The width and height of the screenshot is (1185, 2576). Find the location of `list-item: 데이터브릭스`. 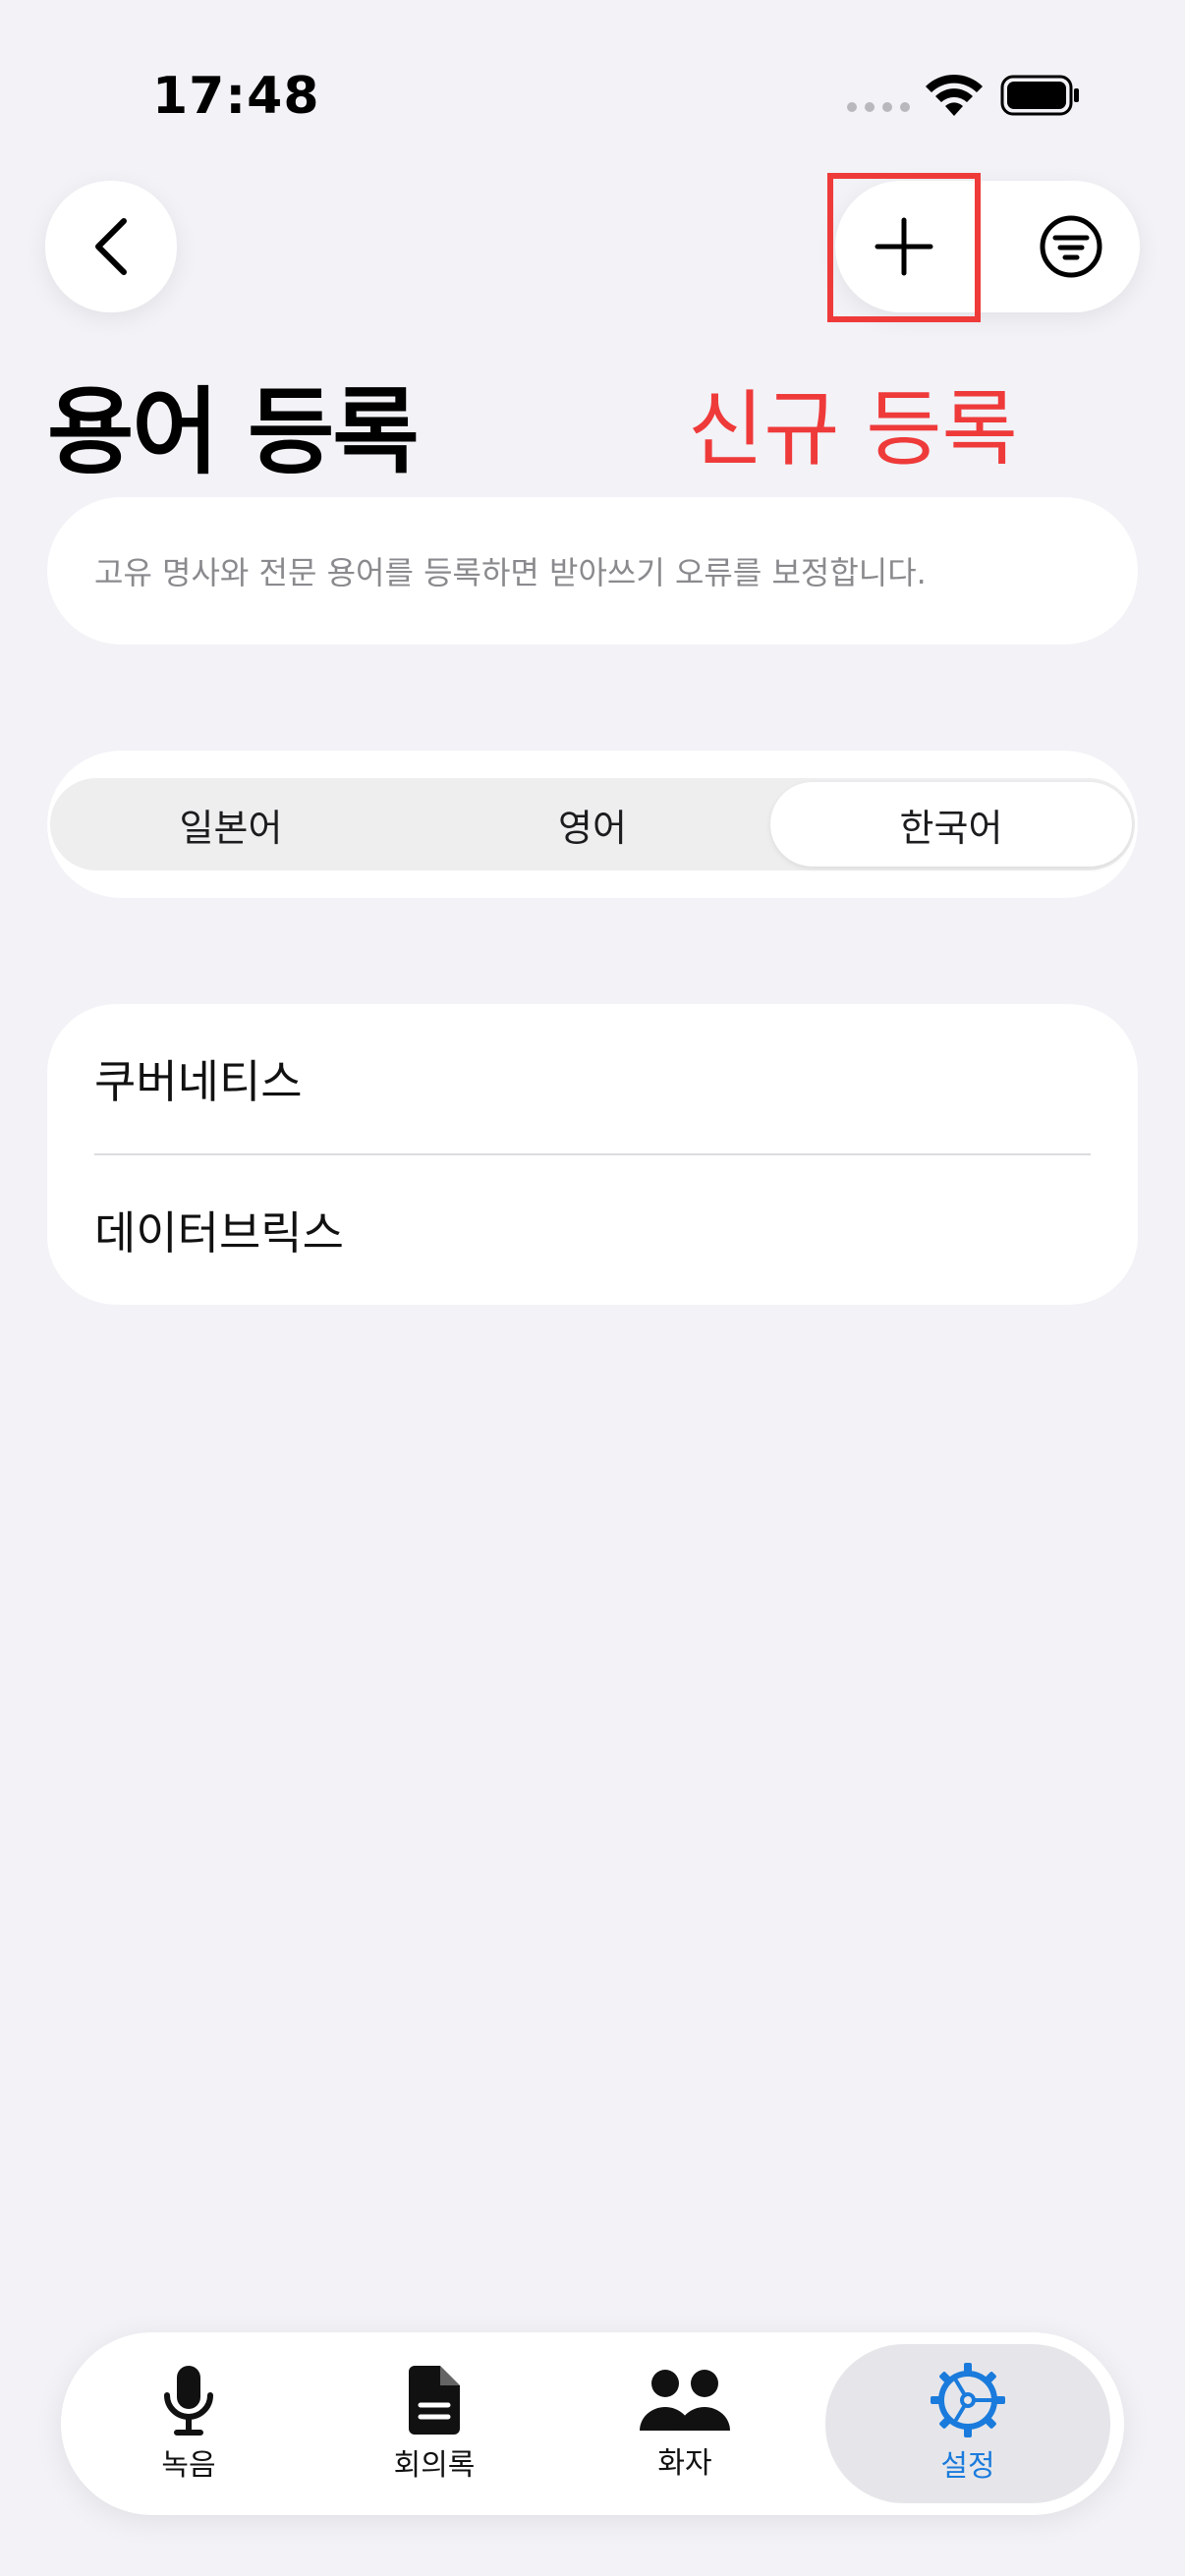

list-item: 데이터브릭스 is located at coordinates (592, 1230).